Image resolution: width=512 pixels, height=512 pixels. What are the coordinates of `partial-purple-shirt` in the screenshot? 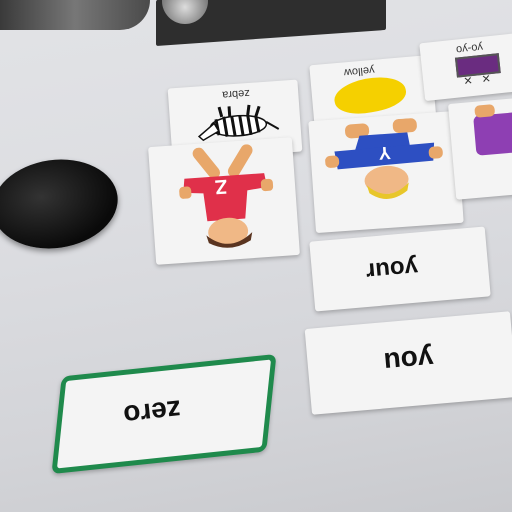 It's located at (492, 133).